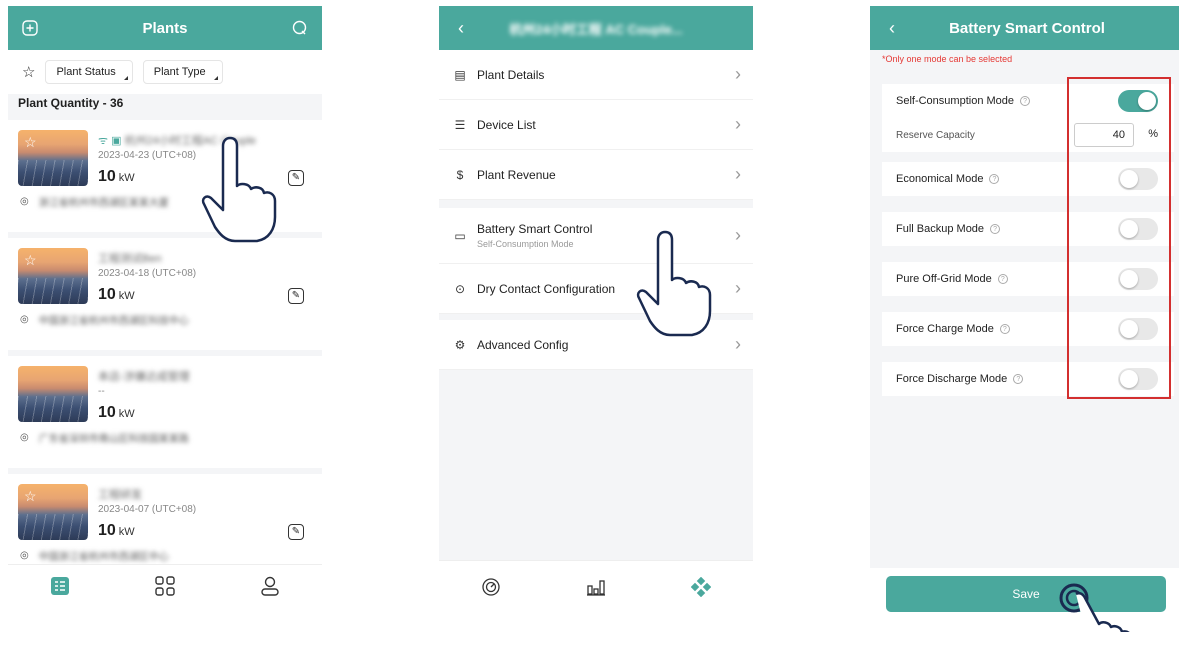 Image resolution: width=1179 pixels, height=668 pixels. I want to click on plant-name: 工程测试Ben, so click(130, 259).